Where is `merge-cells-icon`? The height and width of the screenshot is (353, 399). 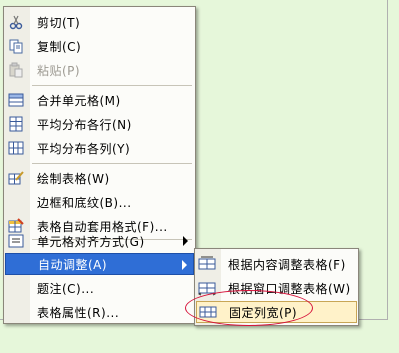
merge-cells-icon is located at coordinates (16, 100).